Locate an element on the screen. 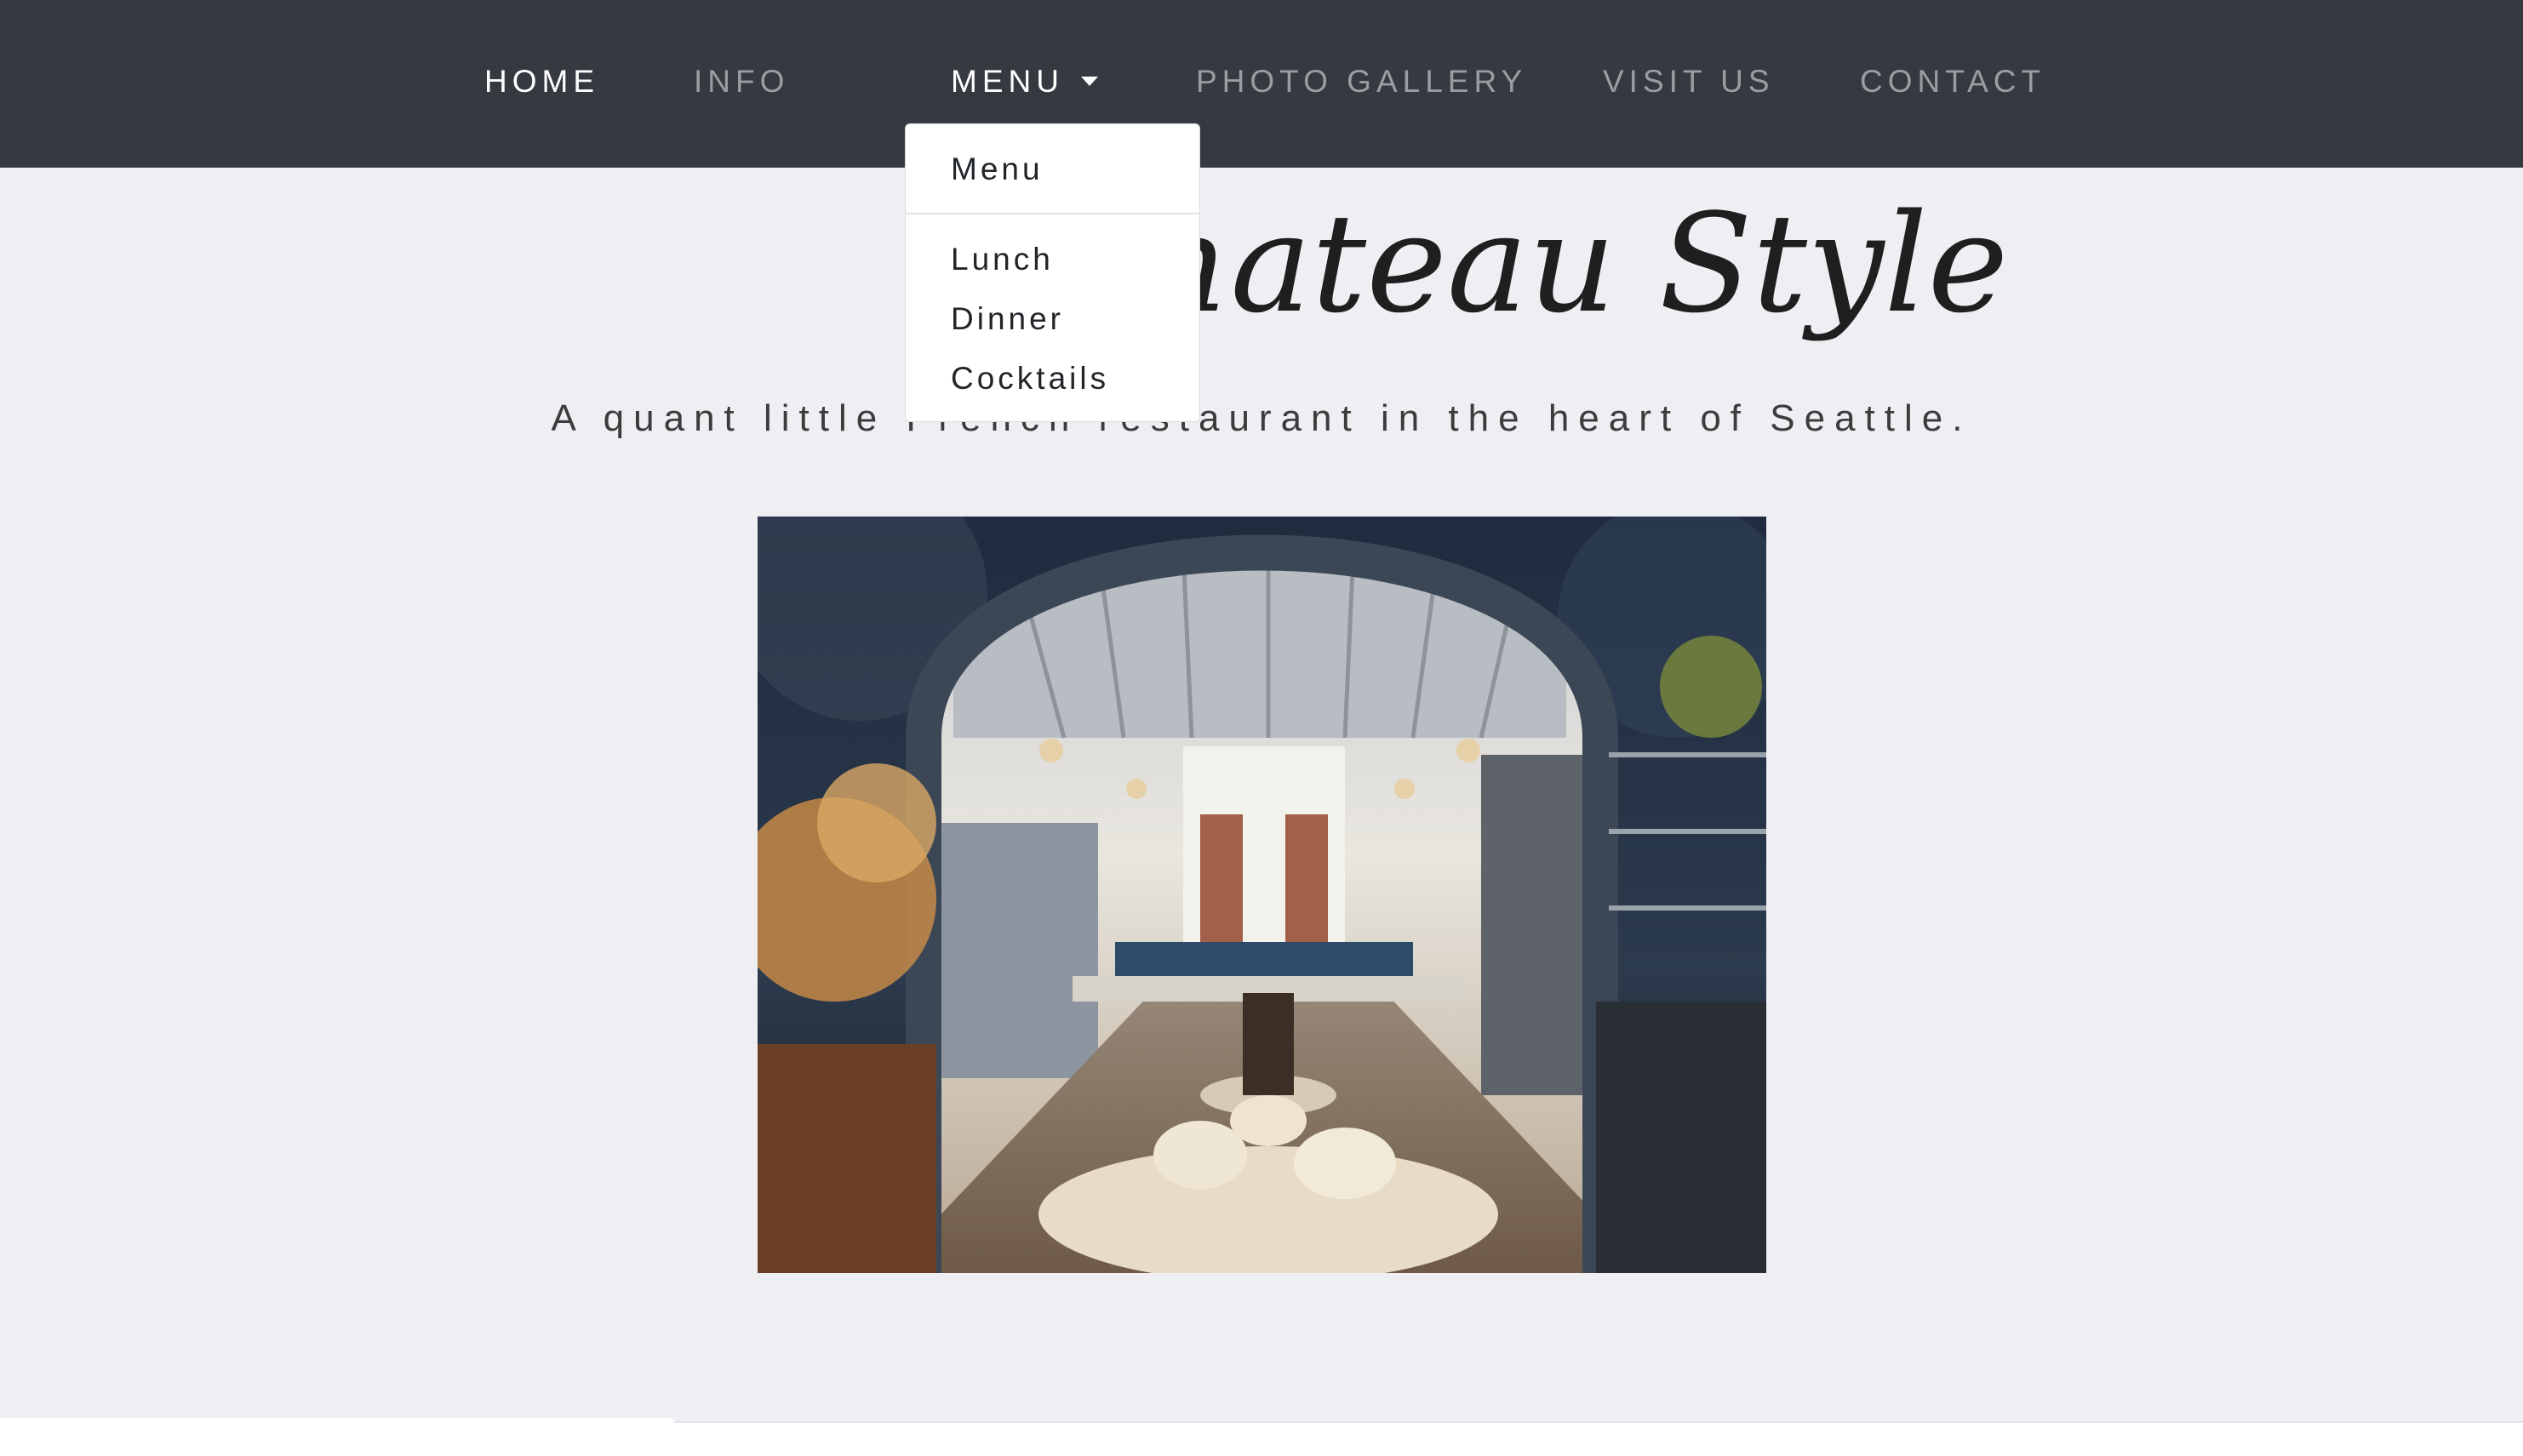  nav-menu-label: MENU is located at coordinates (1007, 82).